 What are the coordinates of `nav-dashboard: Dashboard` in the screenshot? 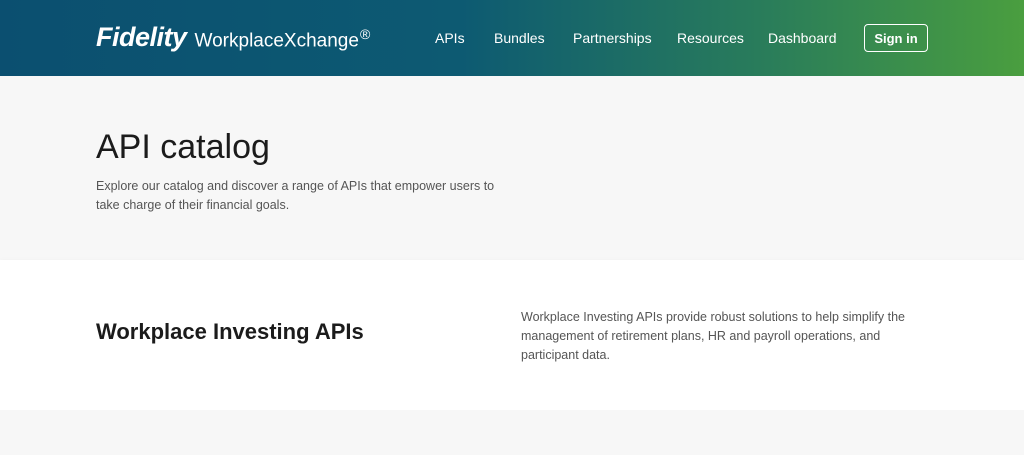 It's located at (802, 38).